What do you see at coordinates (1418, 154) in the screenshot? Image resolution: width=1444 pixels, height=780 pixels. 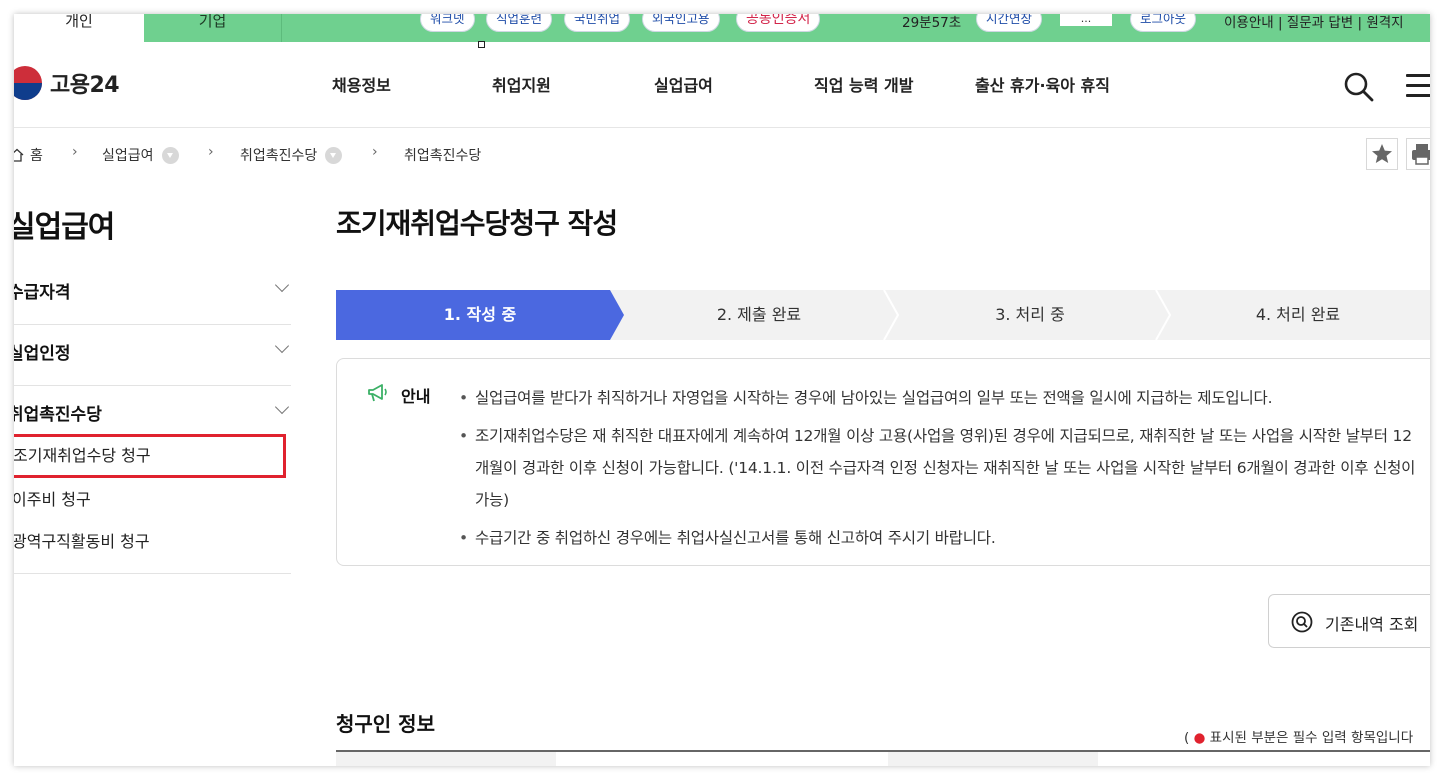 I see `print-icon` at bounding box center [1418, 154].